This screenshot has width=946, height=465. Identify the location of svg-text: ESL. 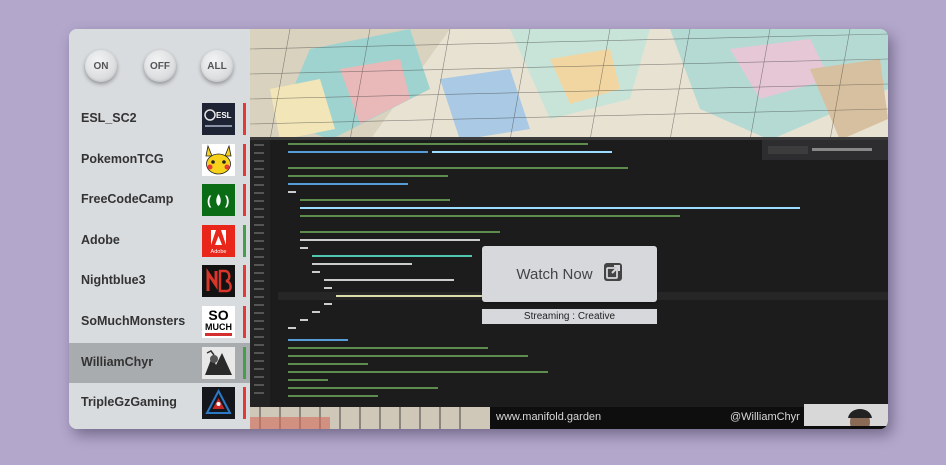
(224, 115).